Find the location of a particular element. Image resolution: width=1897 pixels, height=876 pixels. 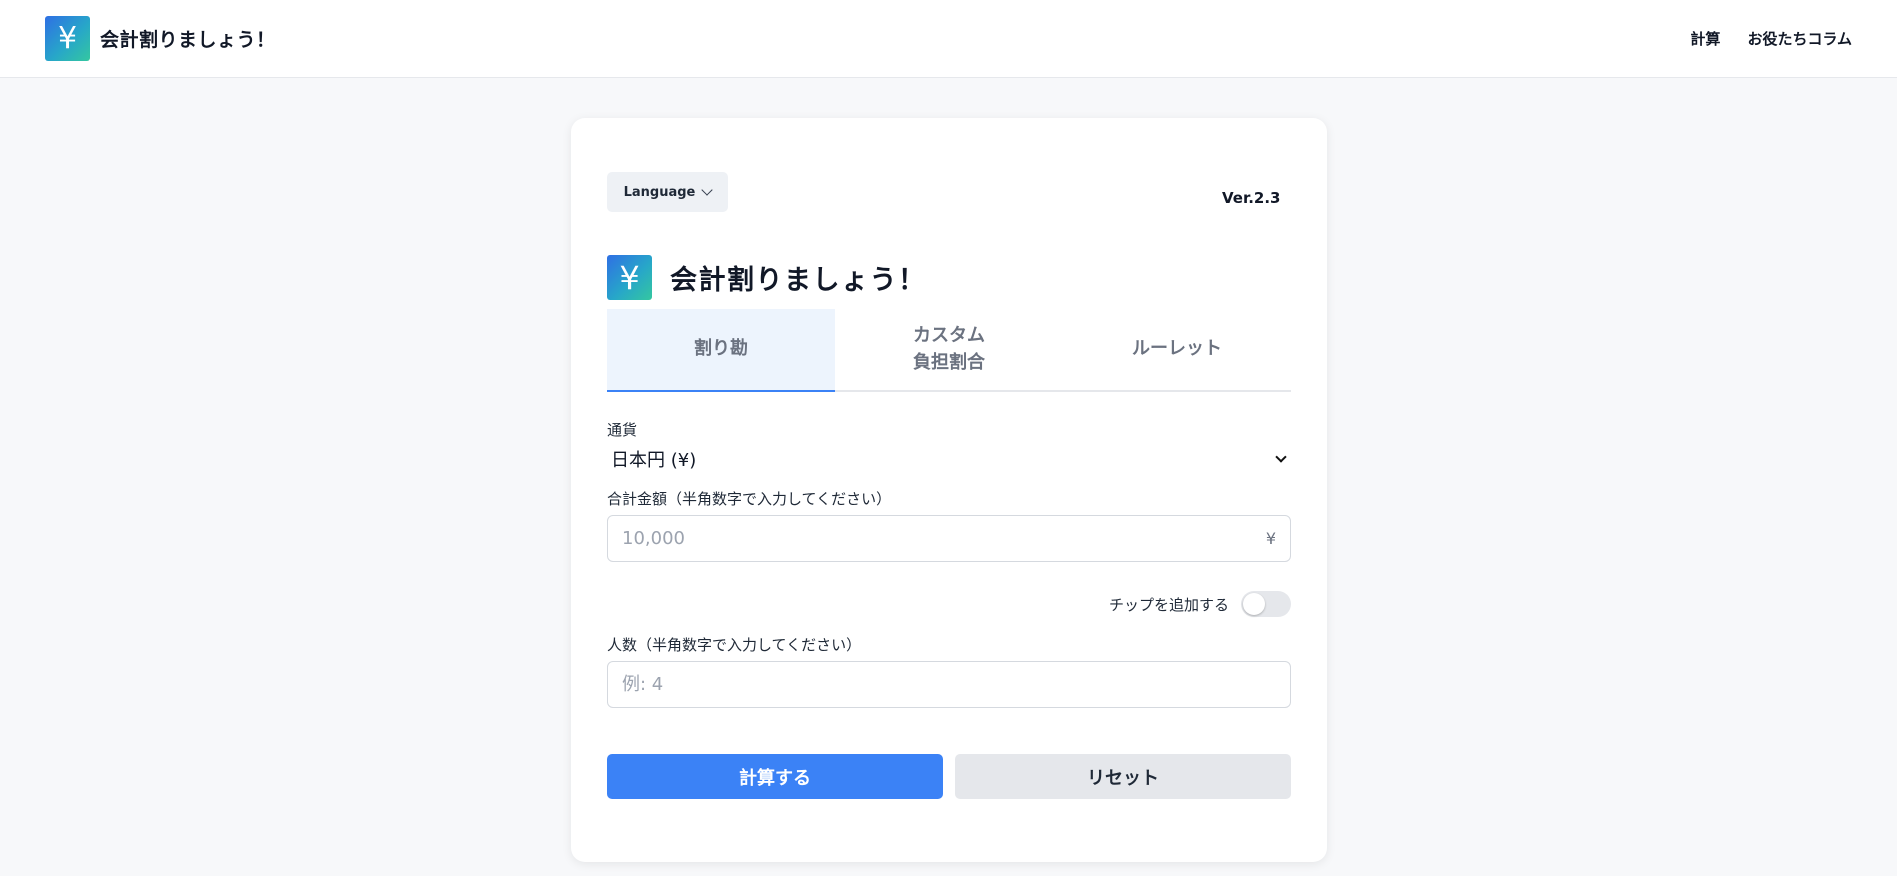

site-title: 会計割りましょう！ is located at coordinates (188, 40).